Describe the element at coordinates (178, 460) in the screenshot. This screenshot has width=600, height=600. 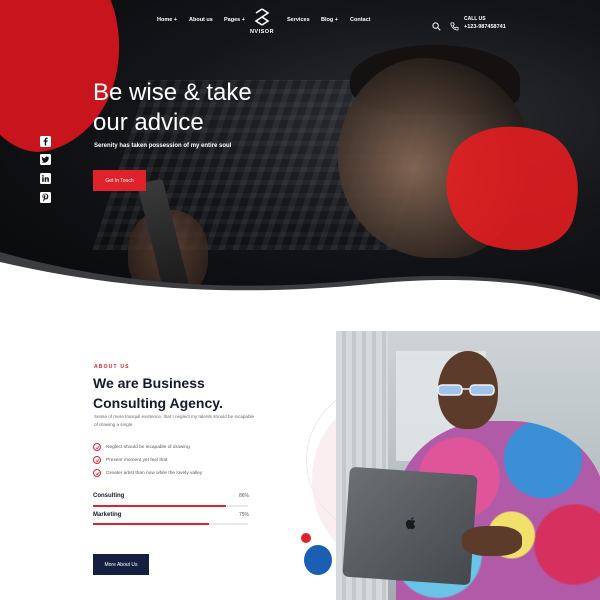
I see `check-list-item: Present moment yet feel that` at that location.